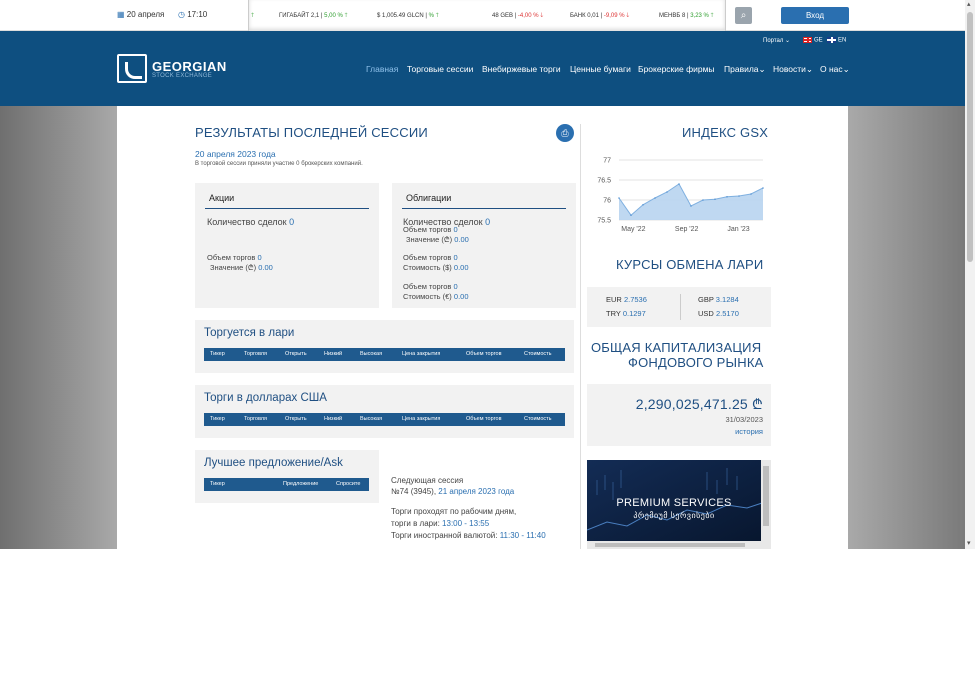 This screenshot has height=700, width=975. I want to click on capitalization-box: 2,290,025,471.25 ₾ 31/03/2023 история, so click(679, 415).